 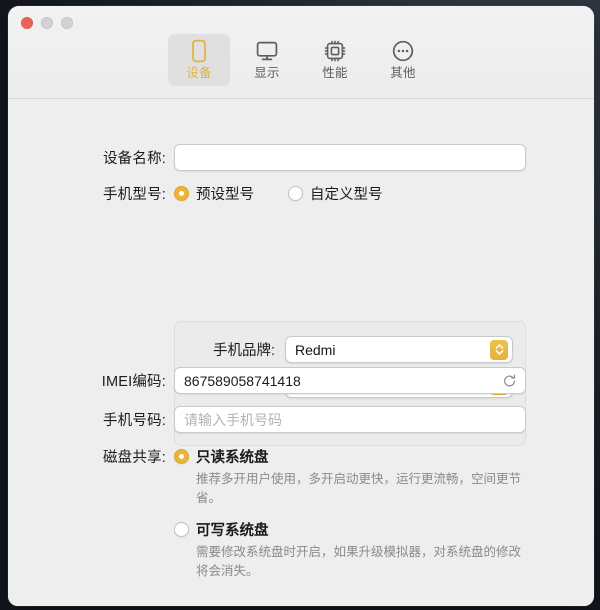 I want to click on disk-sharing-label: 磁盘共享:, so click(x=134, y=458).